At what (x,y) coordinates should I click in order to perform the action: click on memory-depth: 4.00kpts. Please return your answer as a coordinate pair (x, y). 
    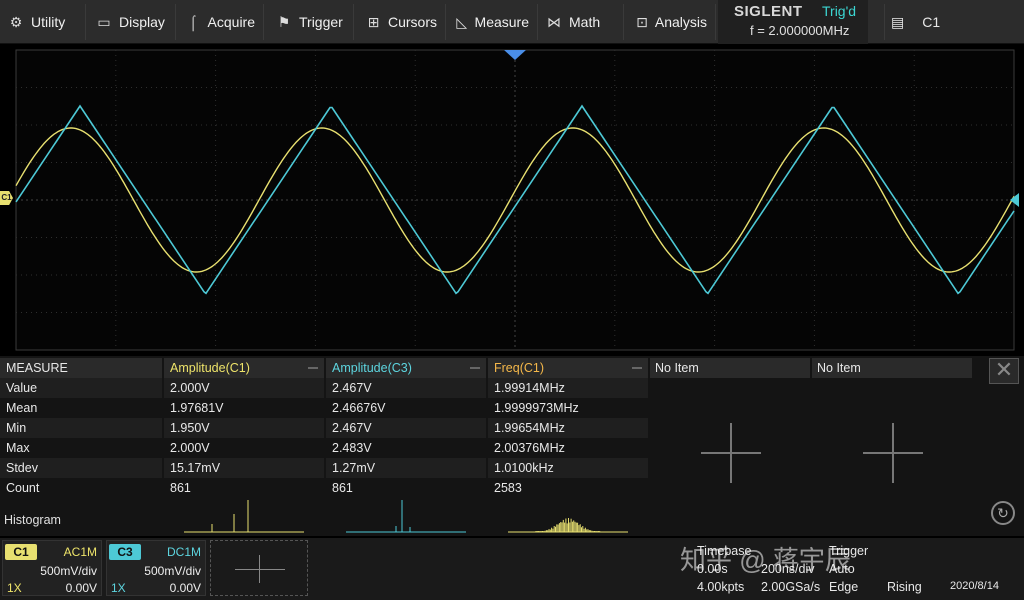
    Looking at the image, I should click on (721, 587).